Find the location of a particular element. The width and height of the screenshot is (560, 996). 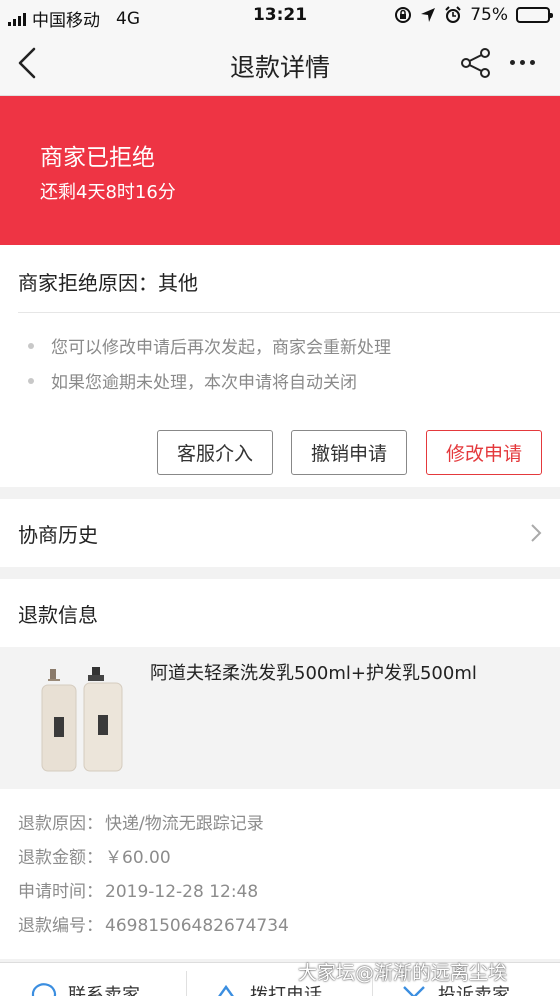

refund-reason-row: 退款原因： 快递/物流无跟踪记录 is located at coordinates (141, 821).